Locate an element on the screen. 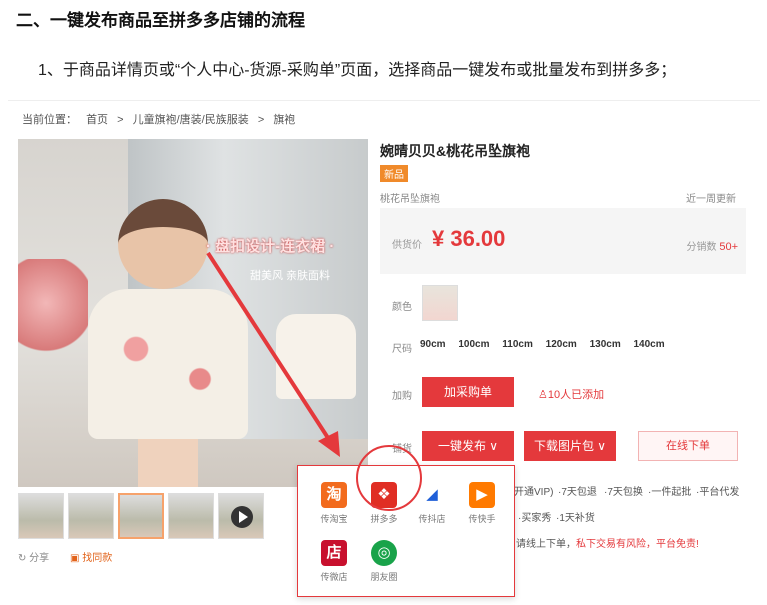  taobao-icon: 淘 is located at coordinates (334, 495).